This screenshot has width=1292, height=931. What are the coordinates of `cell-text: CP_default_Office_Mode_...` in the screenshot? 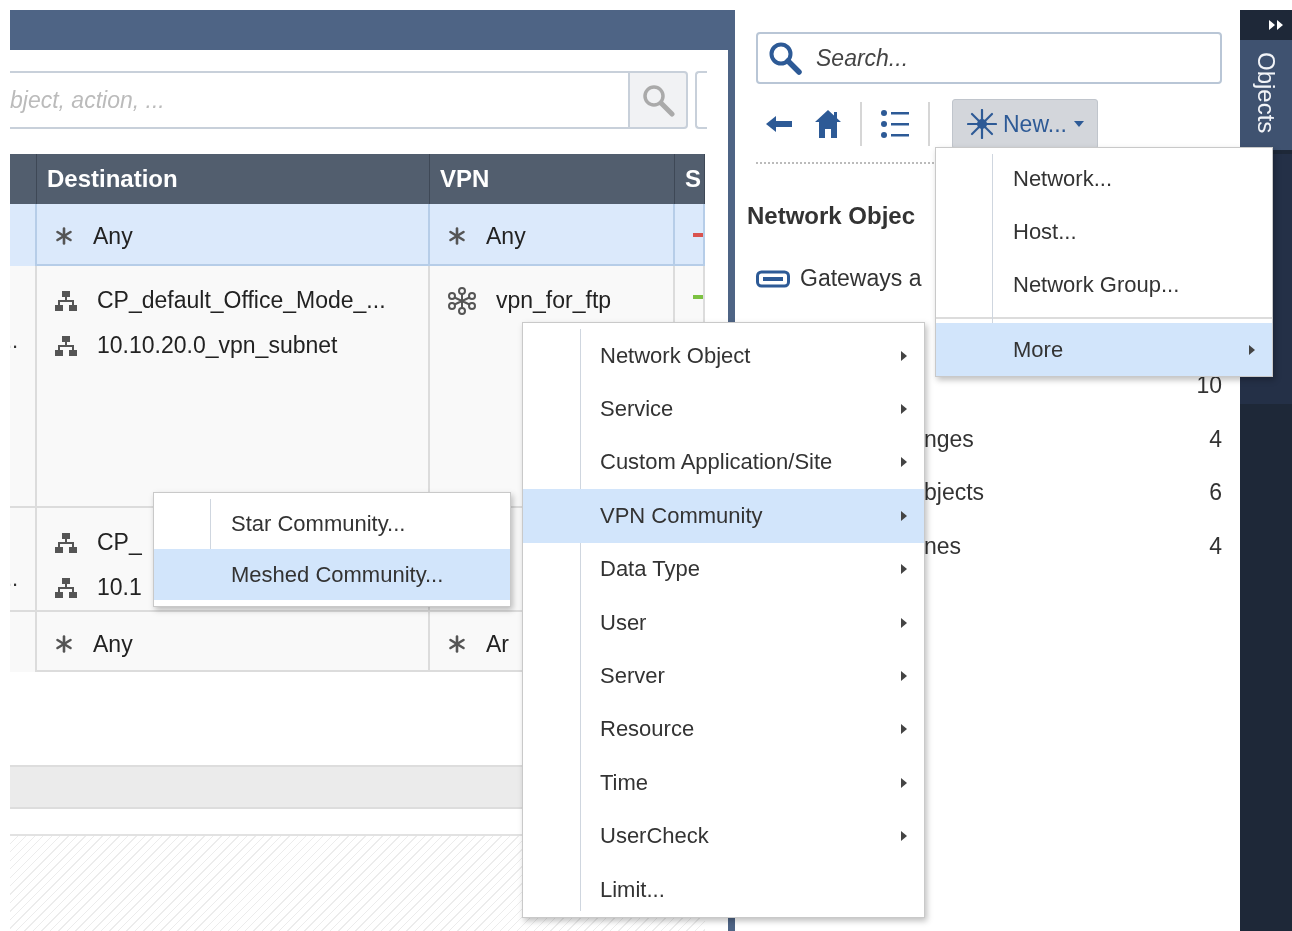 It's located at (241, 300).